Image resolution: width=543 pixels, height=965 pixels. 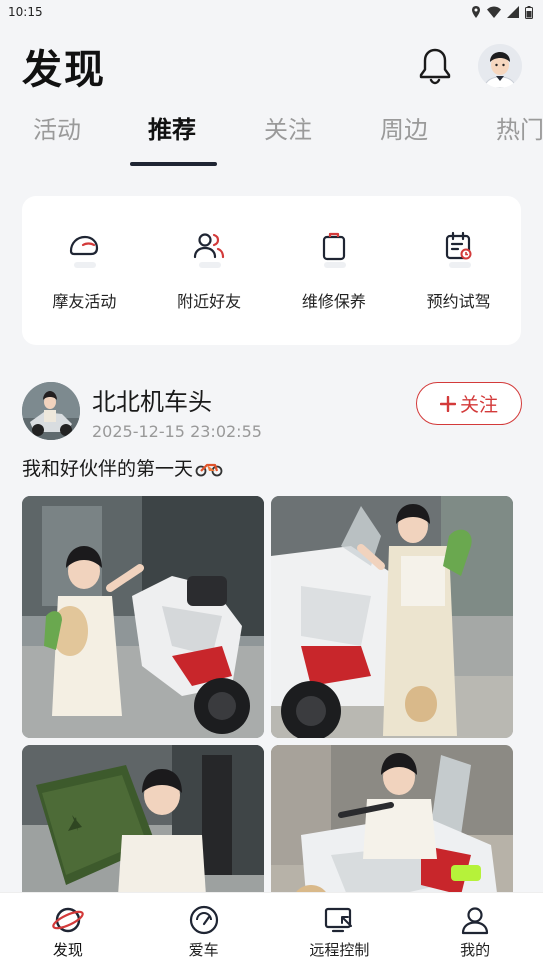 I want to click on location-icon, so click(x=476, y=12).